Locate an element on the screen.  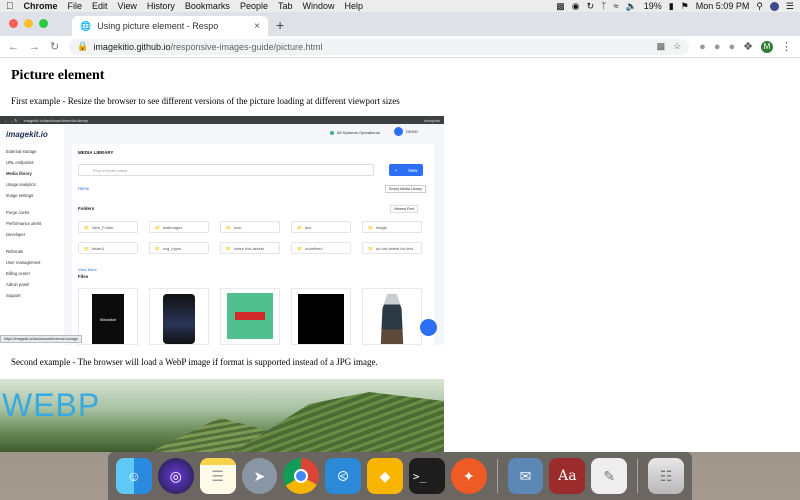
battery-percent: 19% is located at coordinates (653, 6).